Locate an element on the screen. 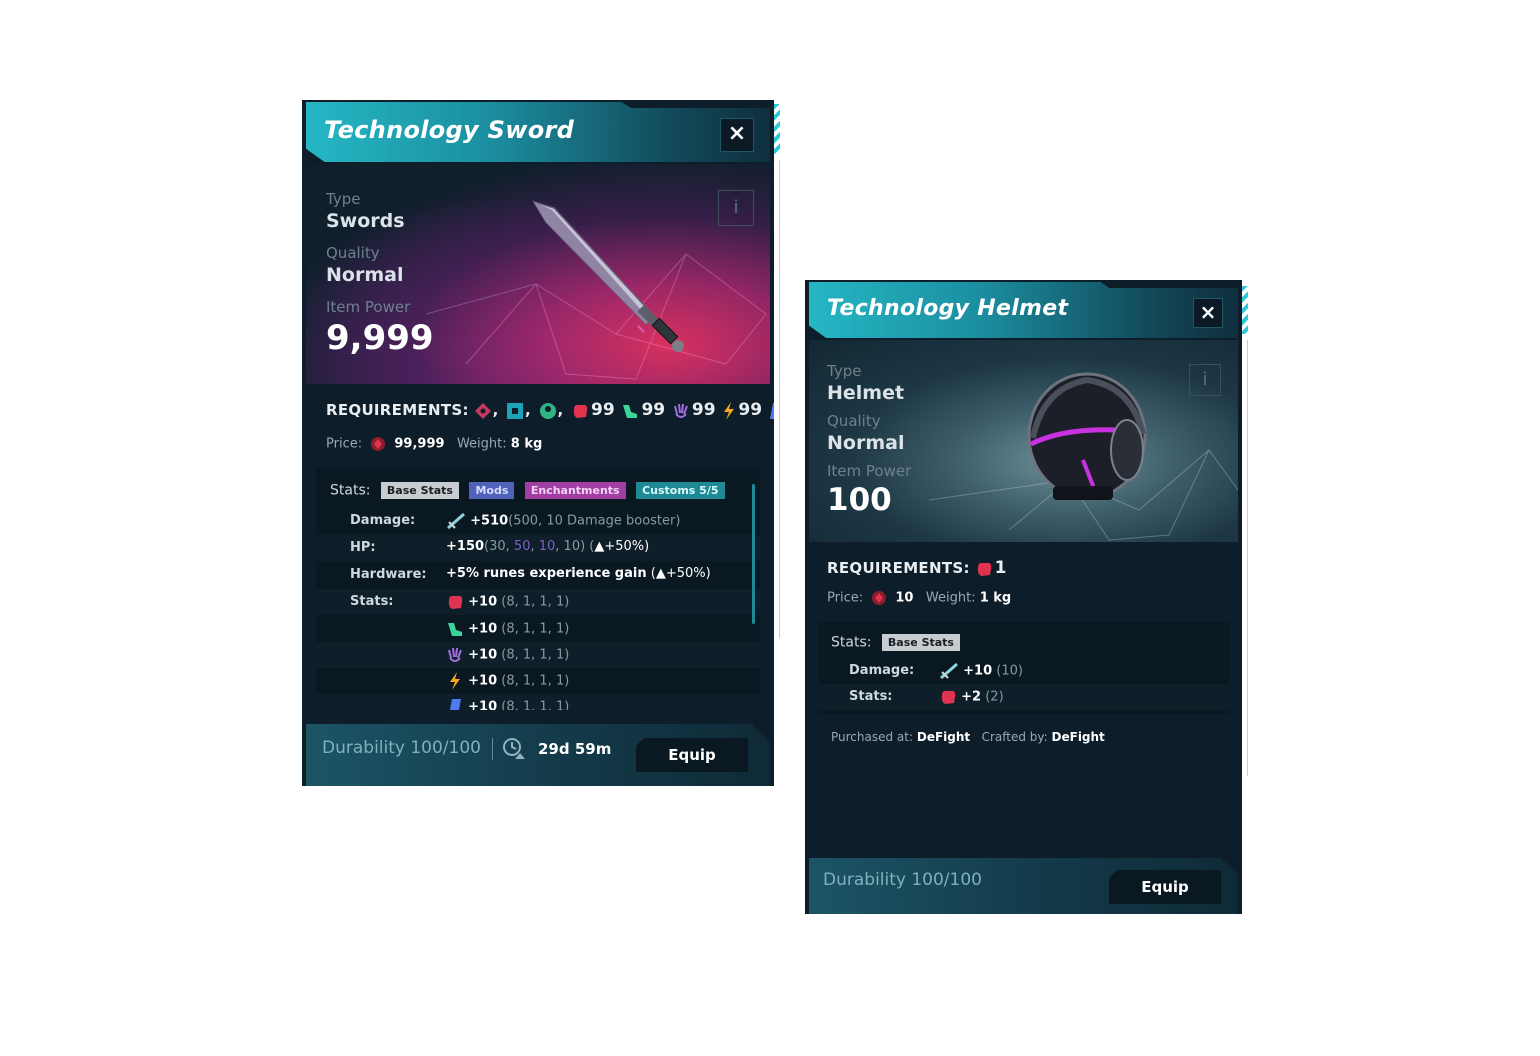 This screenshot has width=1540, height=1056. intelligence-hand-icon is located at coordinates (680, 410).